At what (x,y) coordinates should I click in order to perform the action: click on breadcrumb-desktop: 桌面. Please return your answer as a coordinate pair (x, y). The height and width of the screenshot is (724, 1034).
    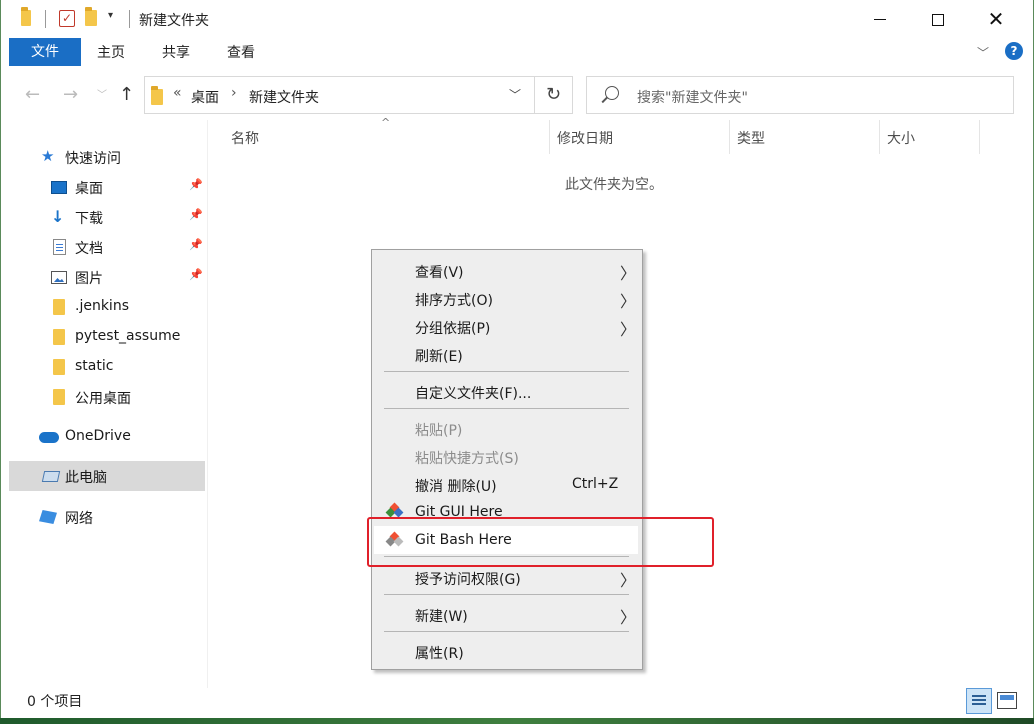
    Looking at the image, I should click on (205, 97).